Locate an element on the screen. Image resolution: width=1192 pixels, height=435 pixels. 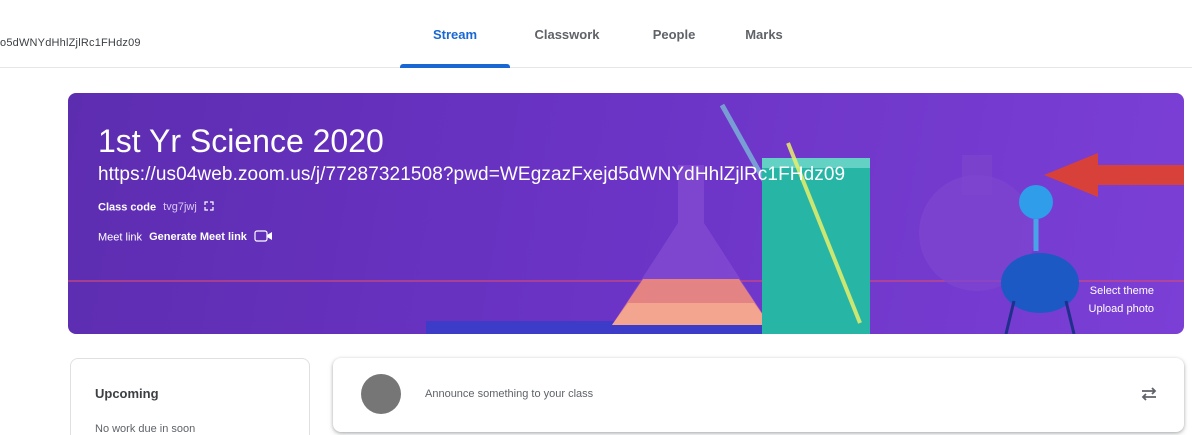
class-code-row: Class code tvg7jwj is located at coordinates (156, 207).